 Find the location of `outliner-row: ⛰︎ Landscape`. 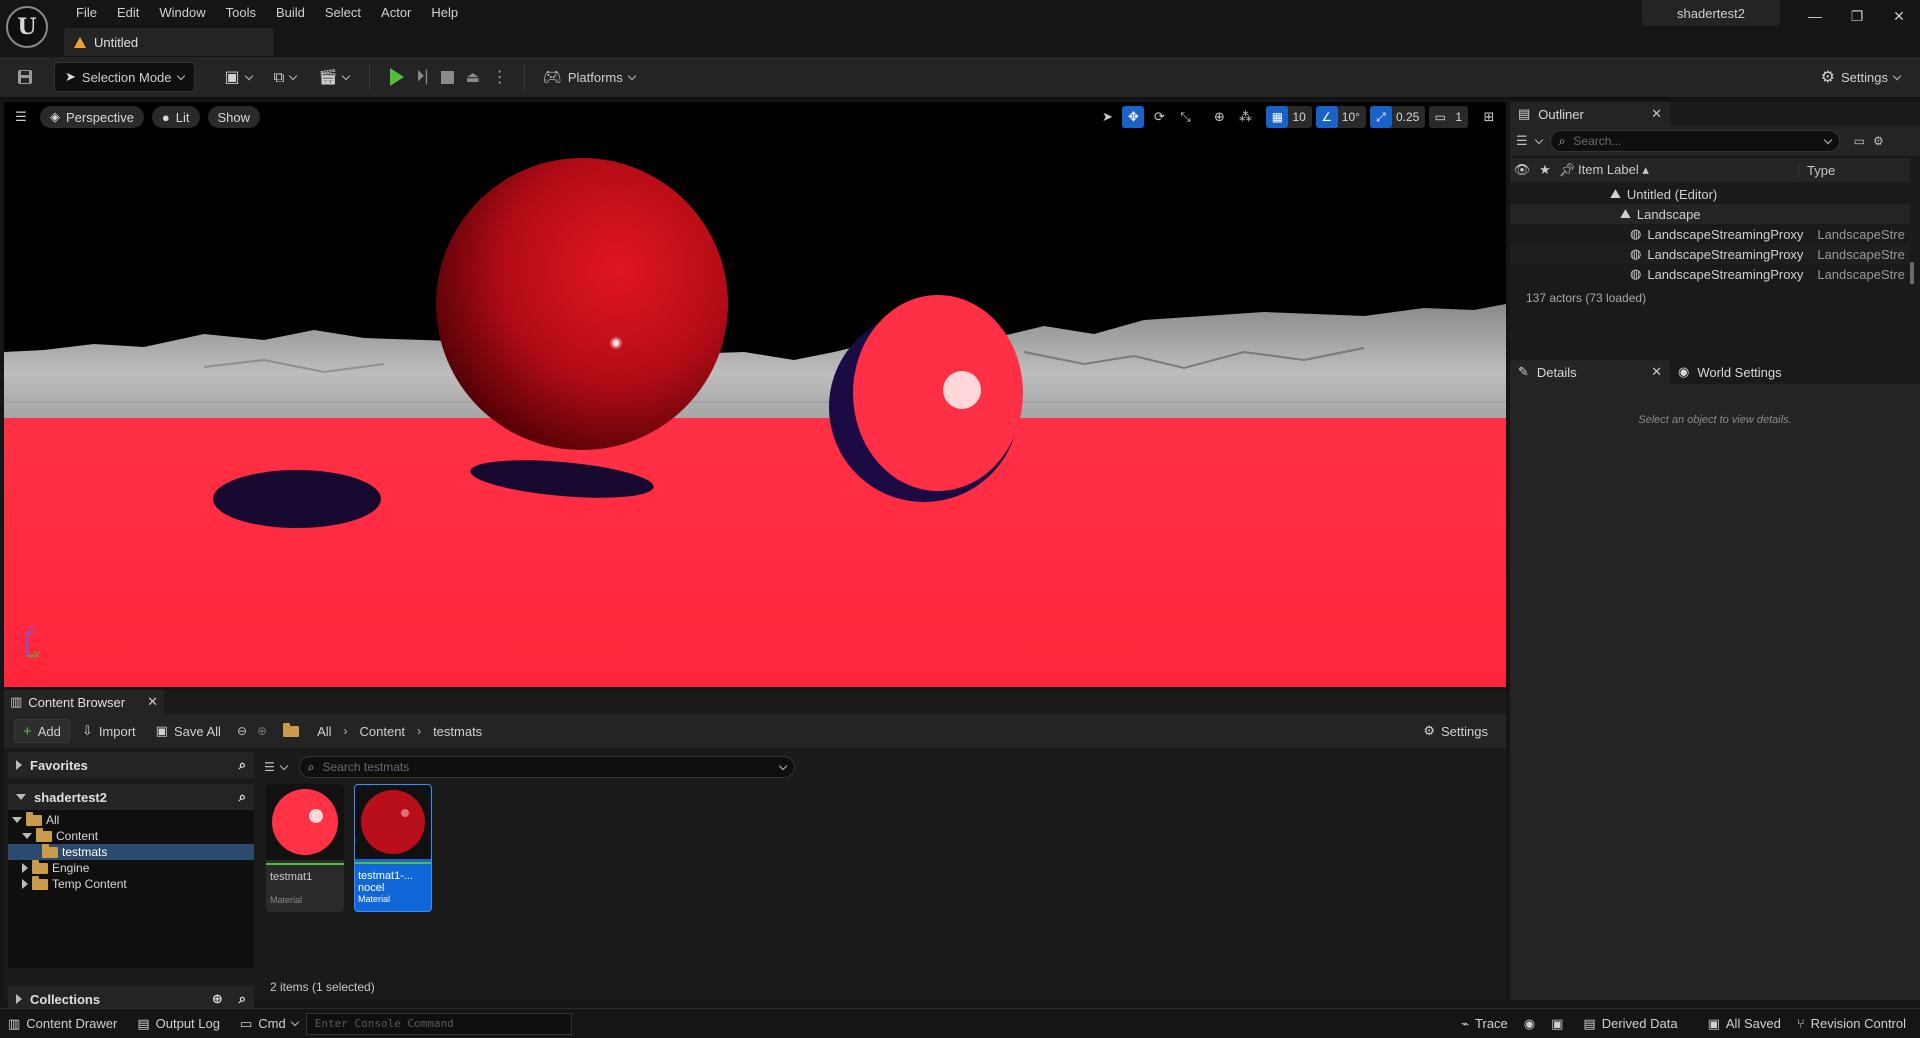

outliner-row: ⛰︎ Landscape is located at coordinates (1710, 214).